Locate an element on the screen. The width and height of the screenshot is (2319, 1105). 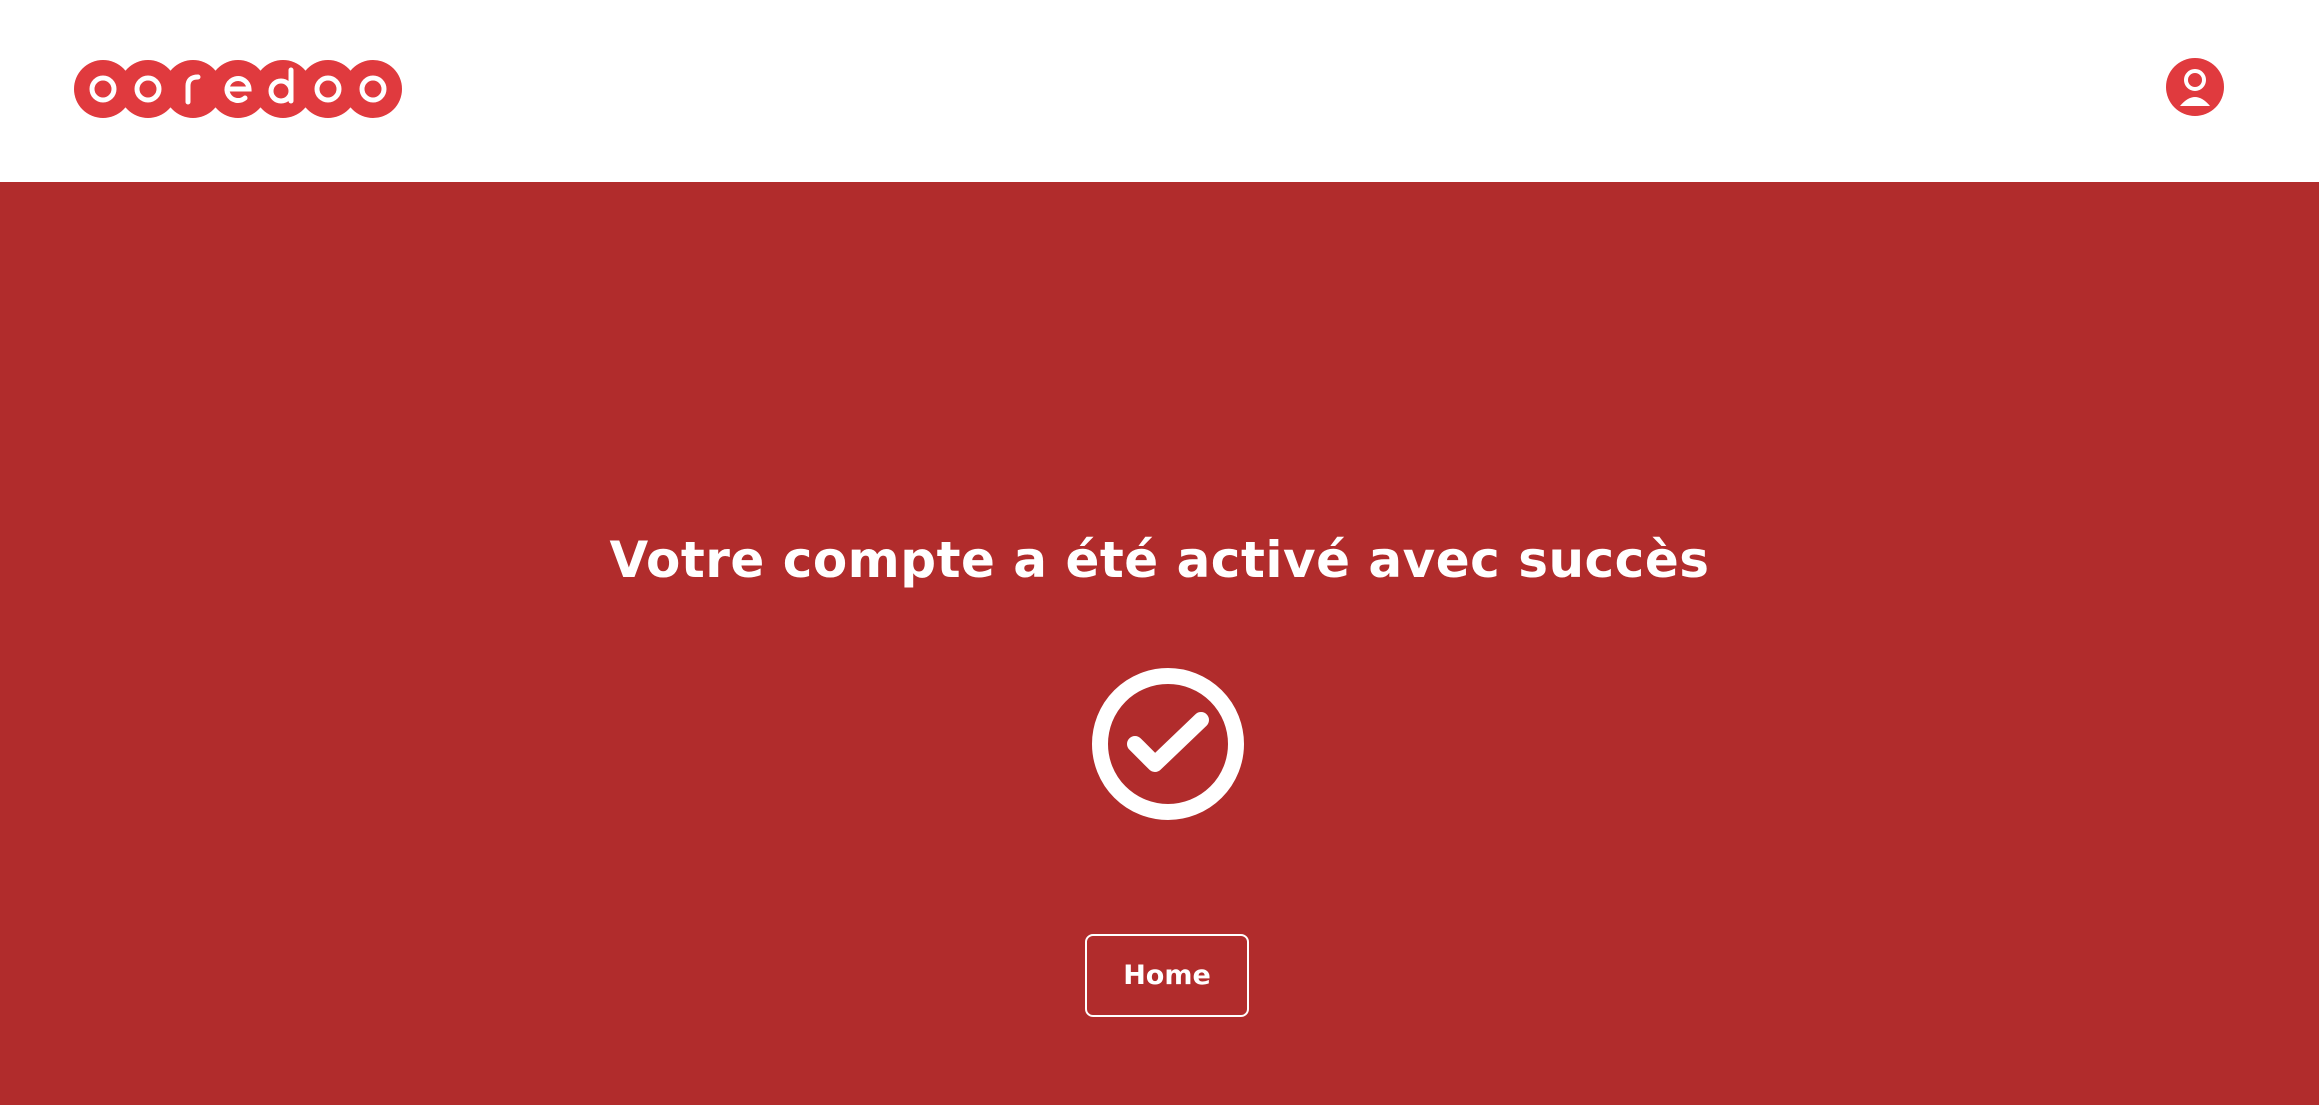
user-account-icon is located at coordinates (2195, 87).